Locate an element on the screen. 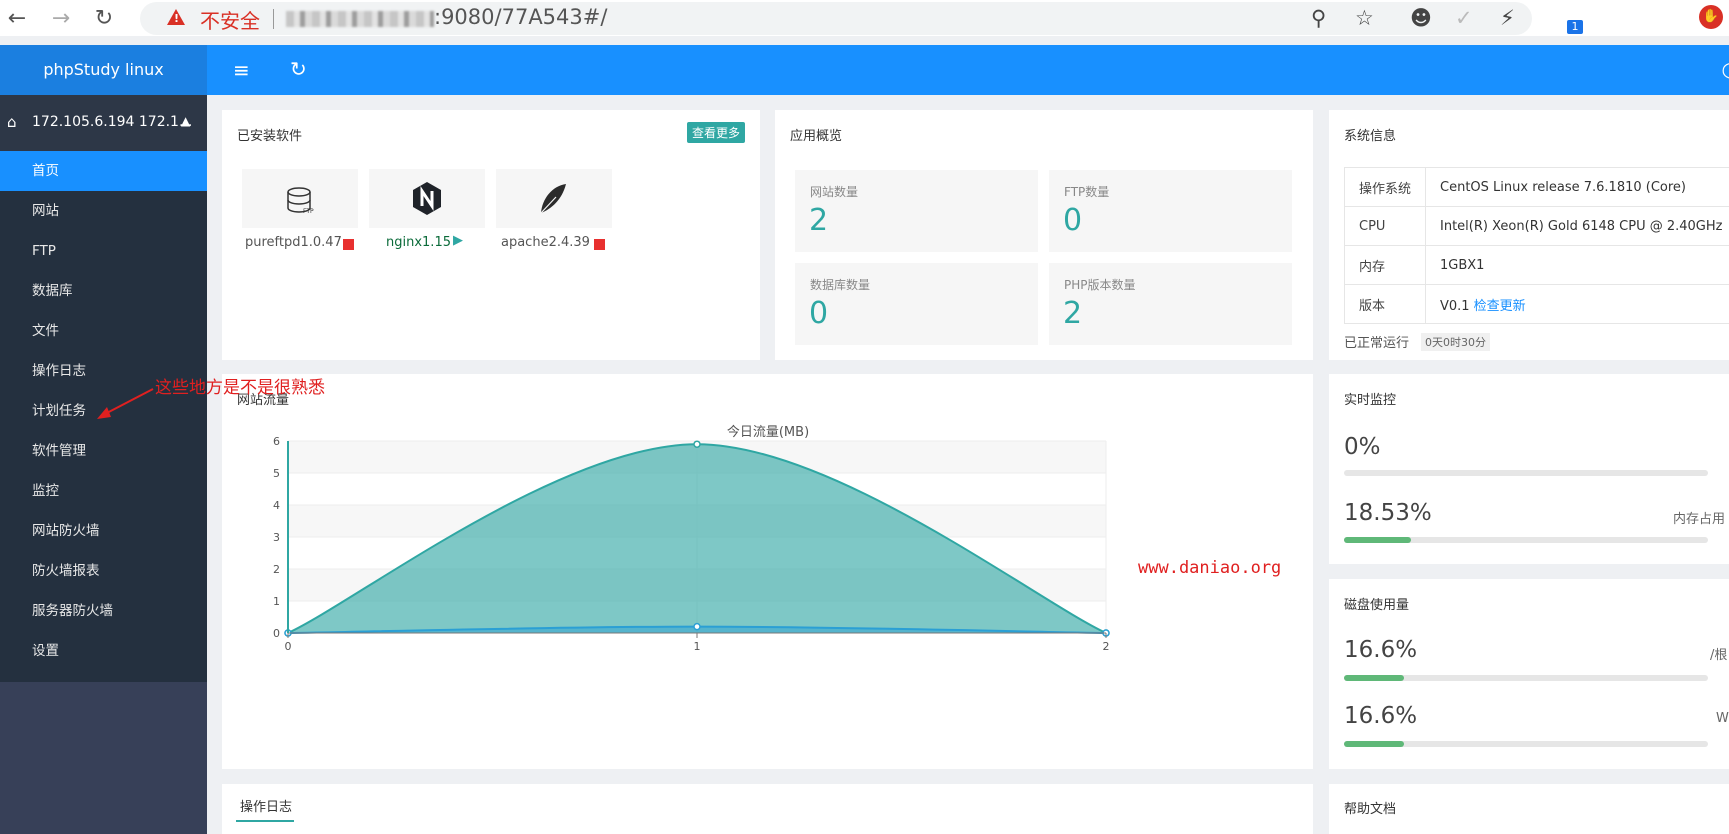 This screenshot has width=1729, height=834. stat-ftp: FTP数量 0 is located at coordinates (1170, 211).